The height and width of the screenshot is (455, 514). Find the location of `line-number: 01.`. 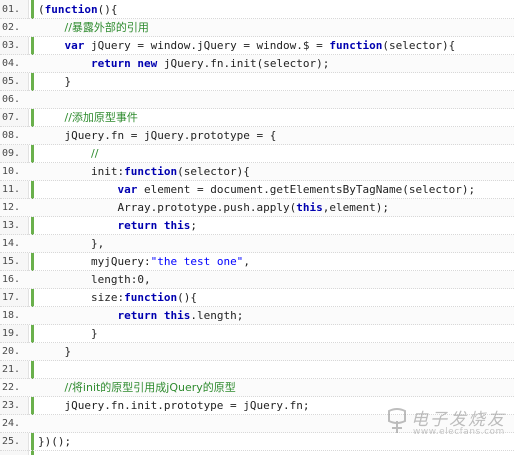

line-number: 01. is located at coordinates (11, 9).